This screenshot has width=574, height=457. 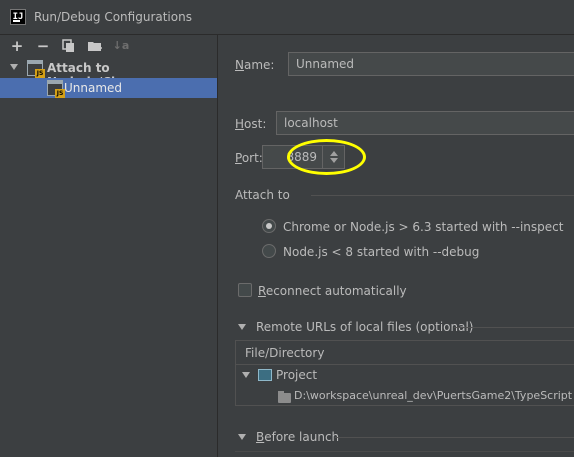 I want to click on attach-to-separator, so click(x=442, y=195).